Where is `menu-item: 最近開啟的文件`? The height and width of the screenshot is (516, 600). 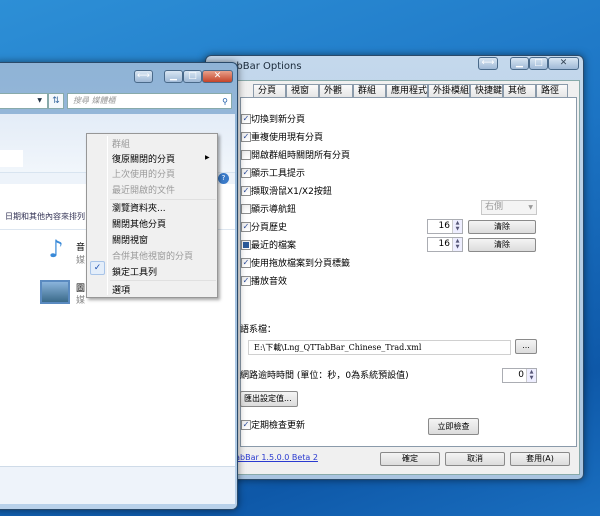 menu-item: 最近開啟的文件 is located at coordinates (144, 191).